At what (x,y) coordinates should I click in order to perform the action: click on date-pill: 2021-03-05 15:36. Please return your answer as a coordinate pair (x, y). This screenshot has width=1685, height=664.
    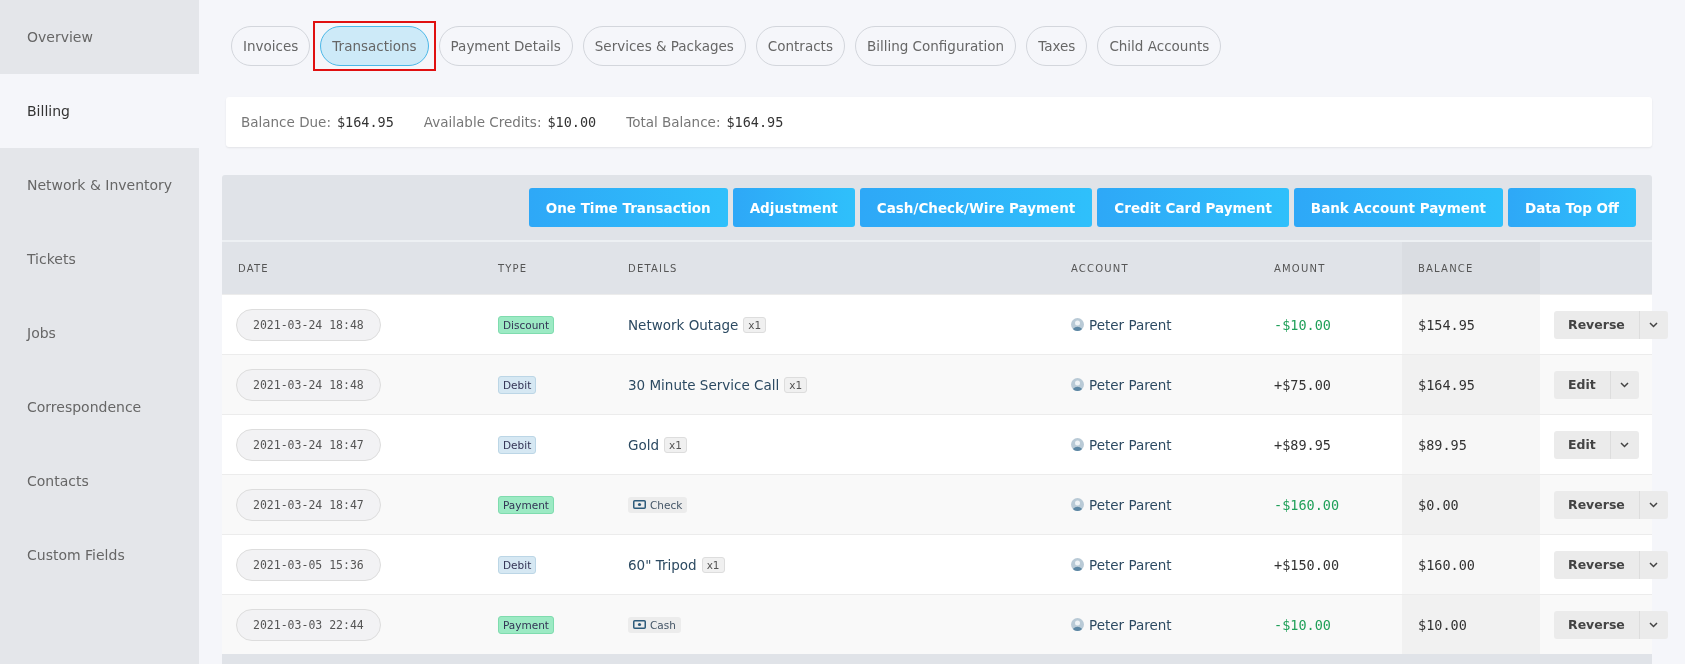
    Looking at the image, I should click on (308, 564).